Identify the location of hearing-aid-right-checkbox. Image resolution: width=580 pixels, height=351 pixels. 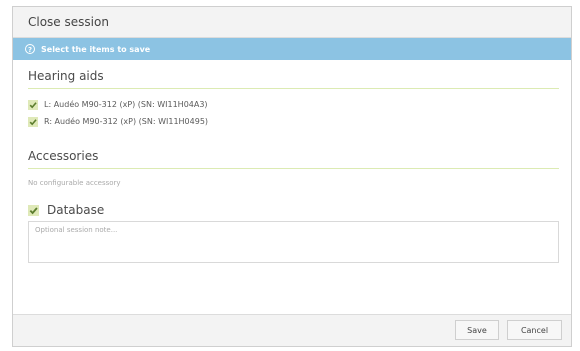
(33, 121).